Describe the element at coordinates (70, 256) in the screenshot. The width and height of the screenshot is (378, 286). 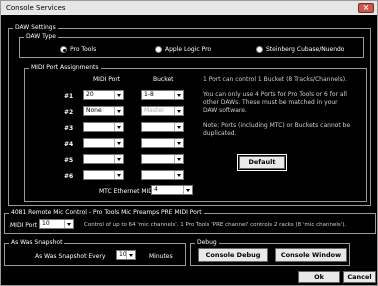
I see `snapshot-every-label: As Was Snapshot Every` at that location.